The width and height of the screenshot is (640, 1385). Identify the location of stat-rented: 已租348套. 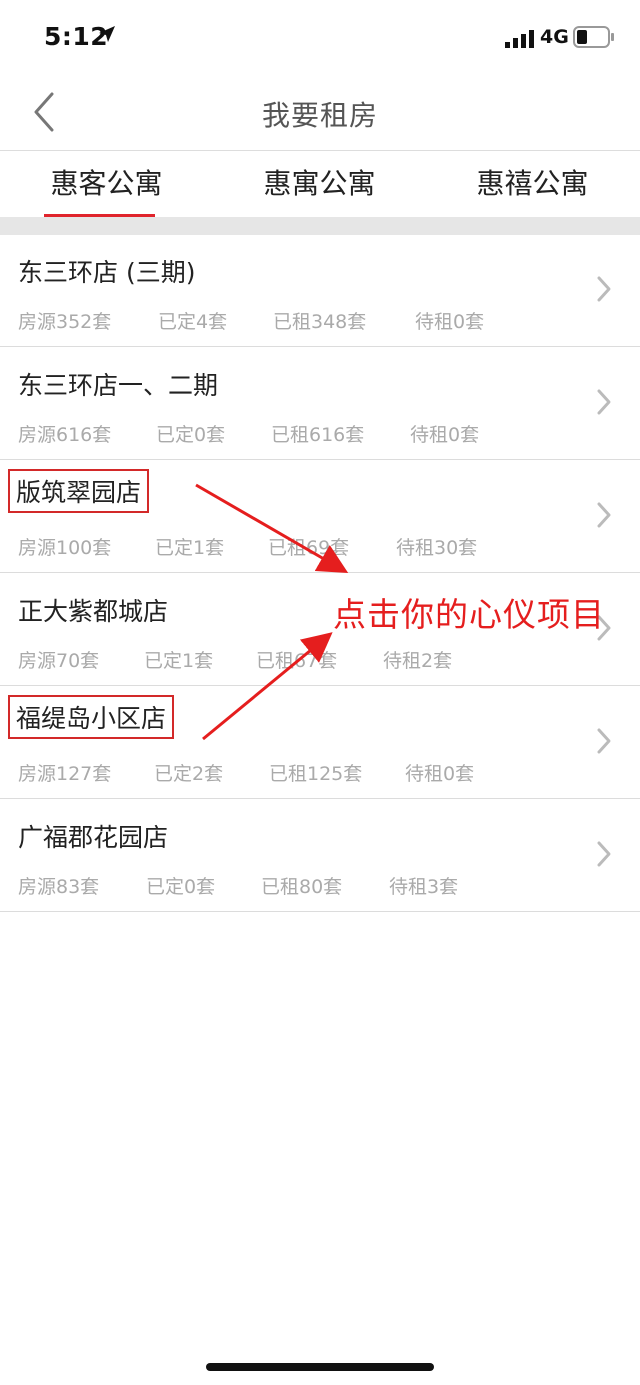
(320, 322).